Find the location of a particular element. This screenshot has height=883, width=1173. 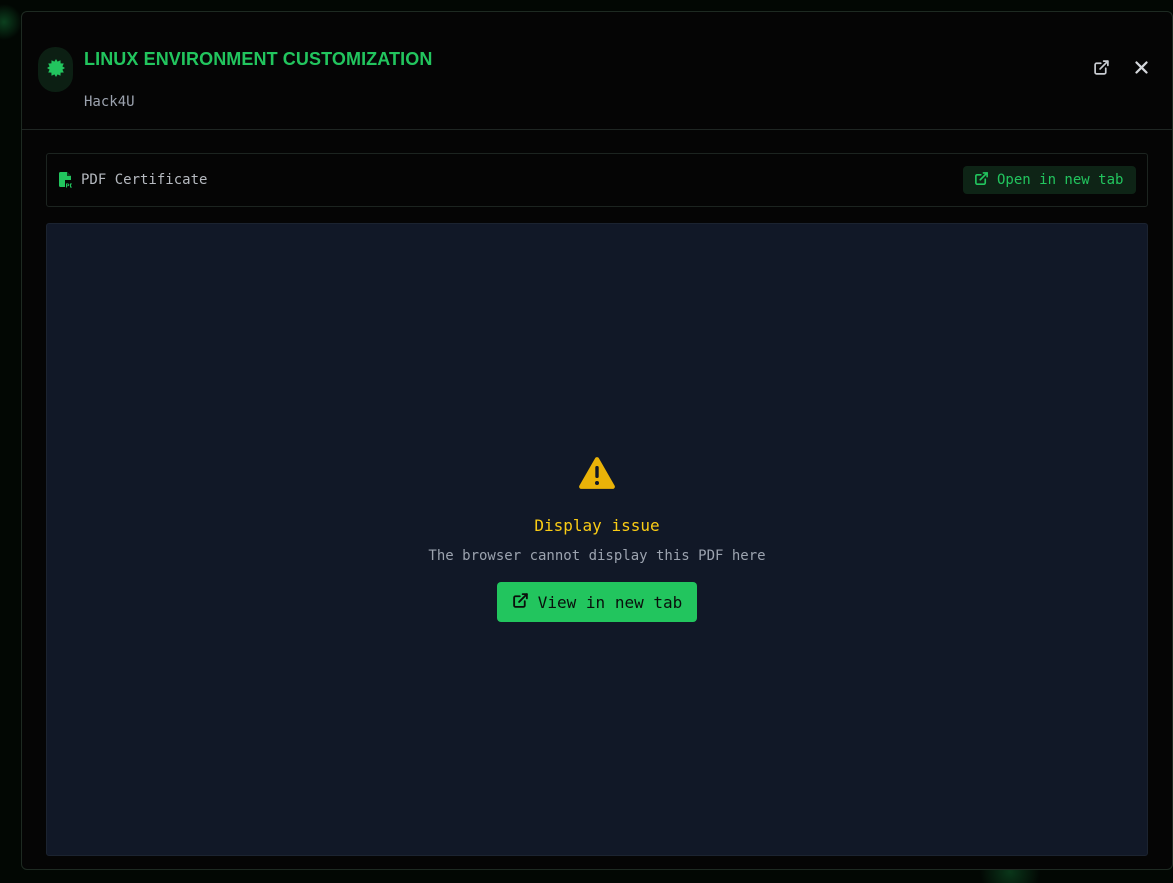

certificate-badge is located at coordinates (55, 69).